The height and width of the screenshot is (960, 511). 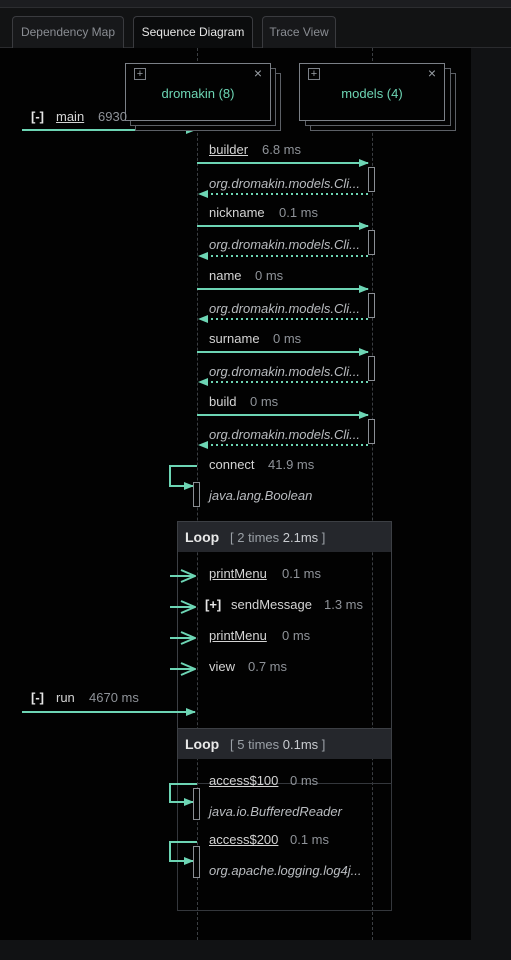 I want to click on tab-sequence-diagram: Sequence Diagram, so click(x=193, y=32).